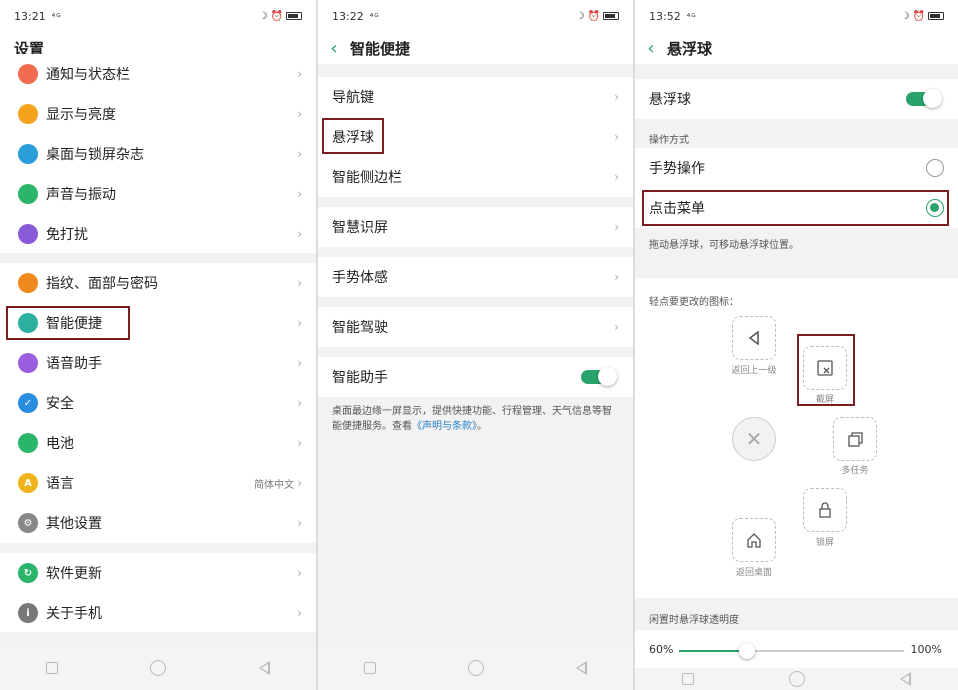 This screenshot has height=690, width=958. What do you see at coordinates (669, 140) in the screenshot?
I see `mode-header: 操作方式` at bounding box center [669, 140].